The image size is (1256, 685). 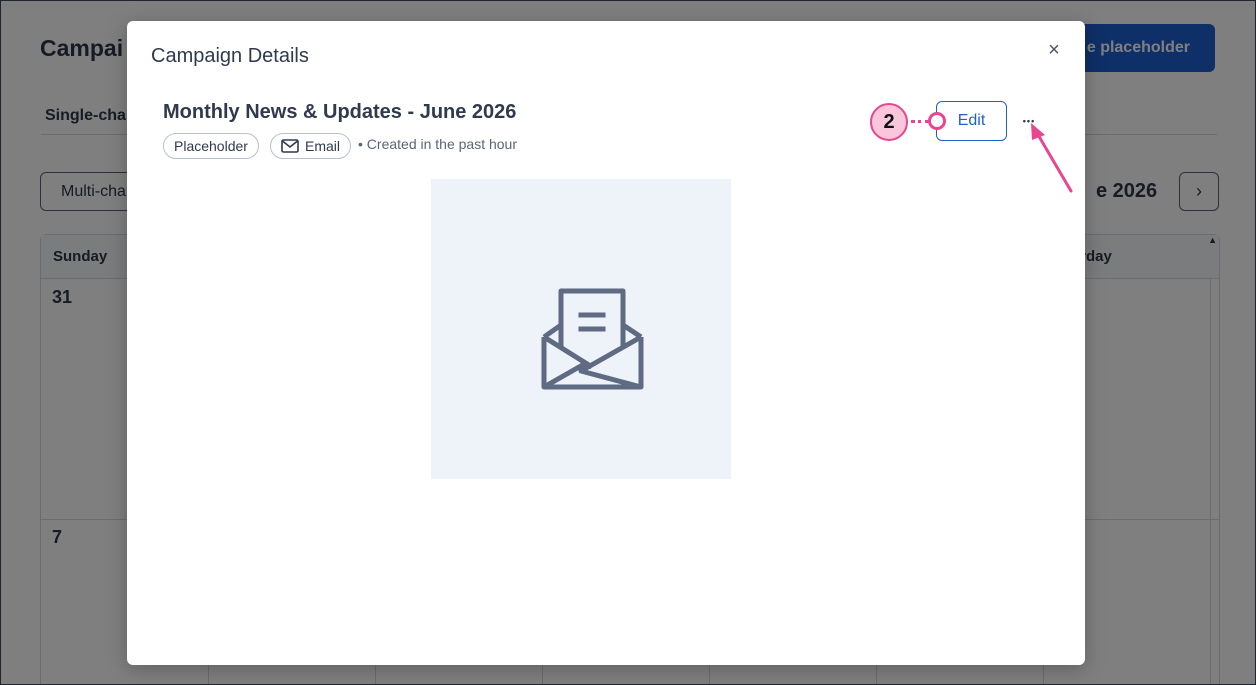 I want to click on close-icon: ×, so click(x=1054, y=50).